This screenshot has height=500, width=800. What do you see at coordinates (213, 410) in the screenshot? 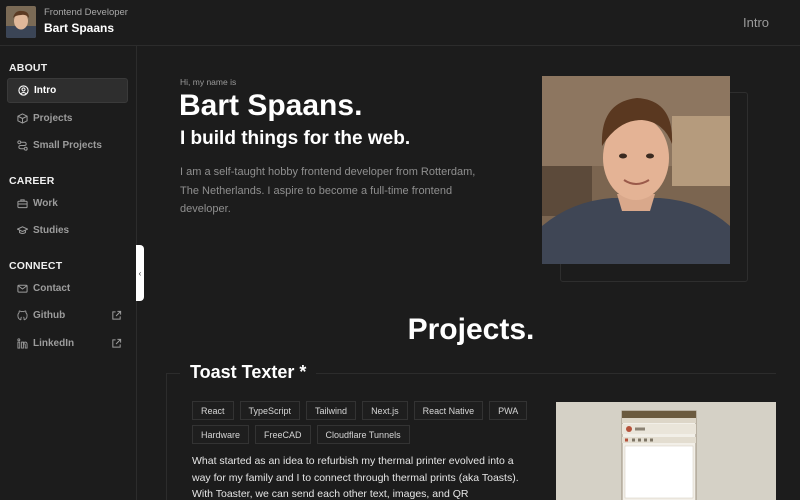
I see `tag-react: React` at bounding box center [213, 410].